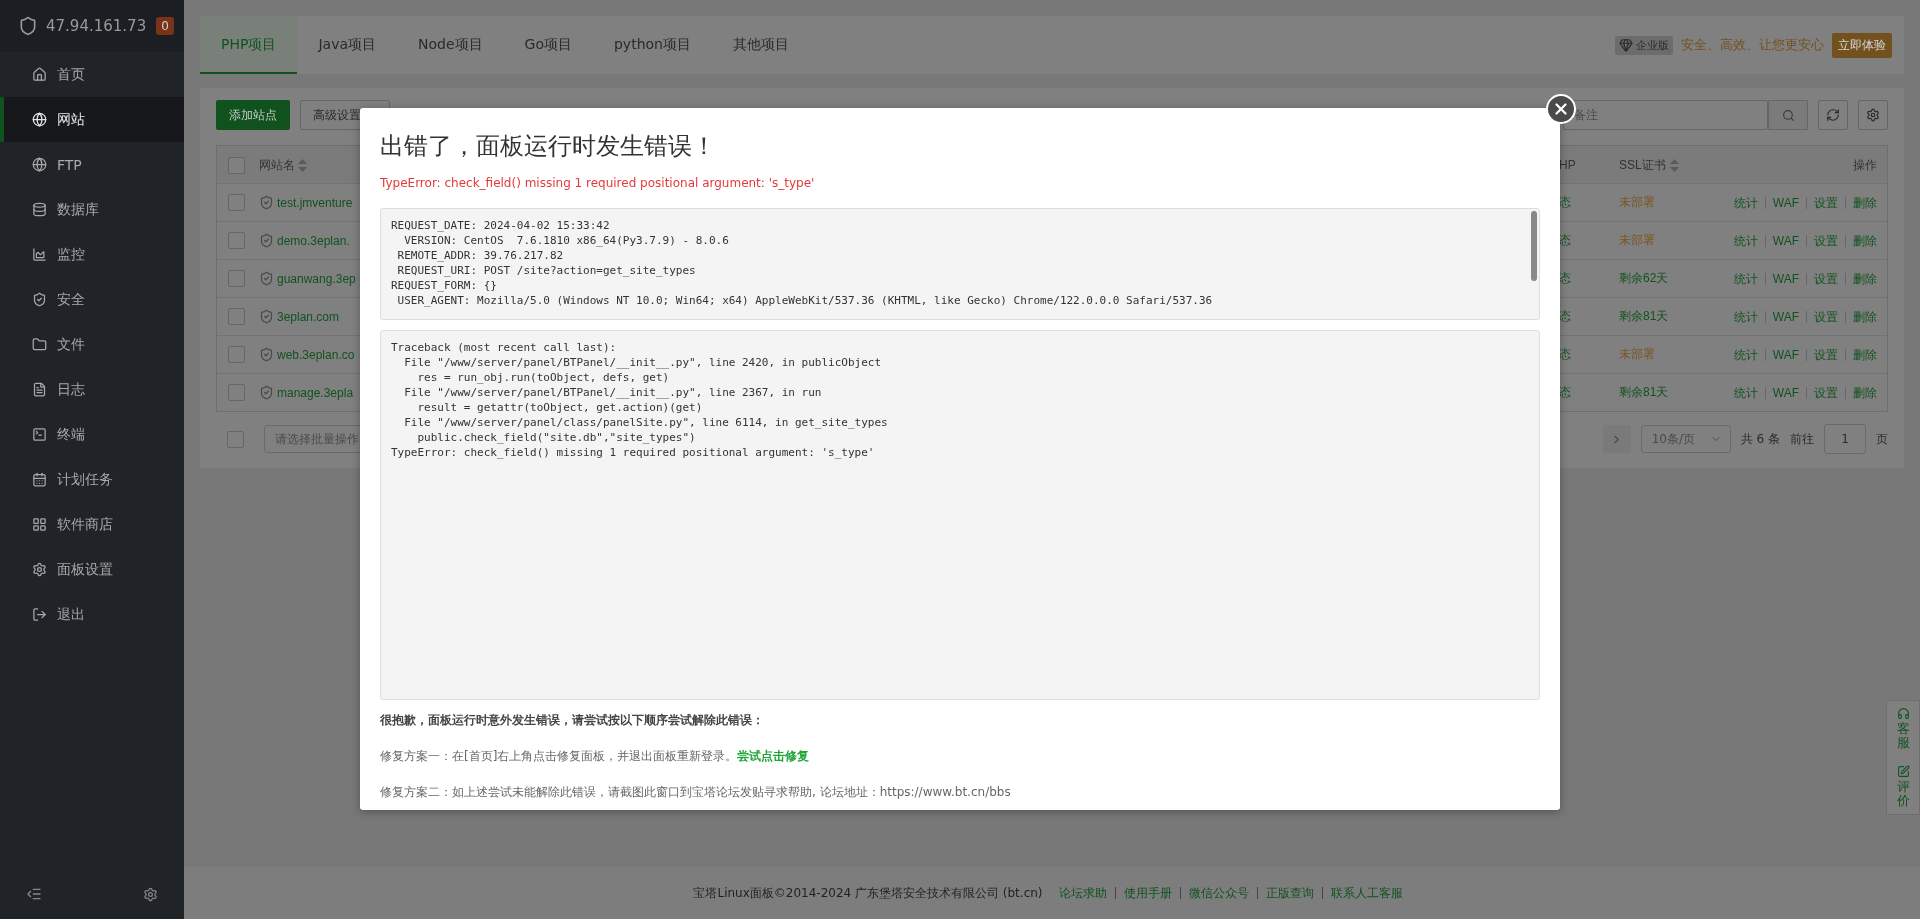 The height and width of the screenshot is (919, 1920). What do you see at coordinates (1534, 246) in the screenshot?
I see `scrollbar-thumb` at bounding box center [1534, 246].